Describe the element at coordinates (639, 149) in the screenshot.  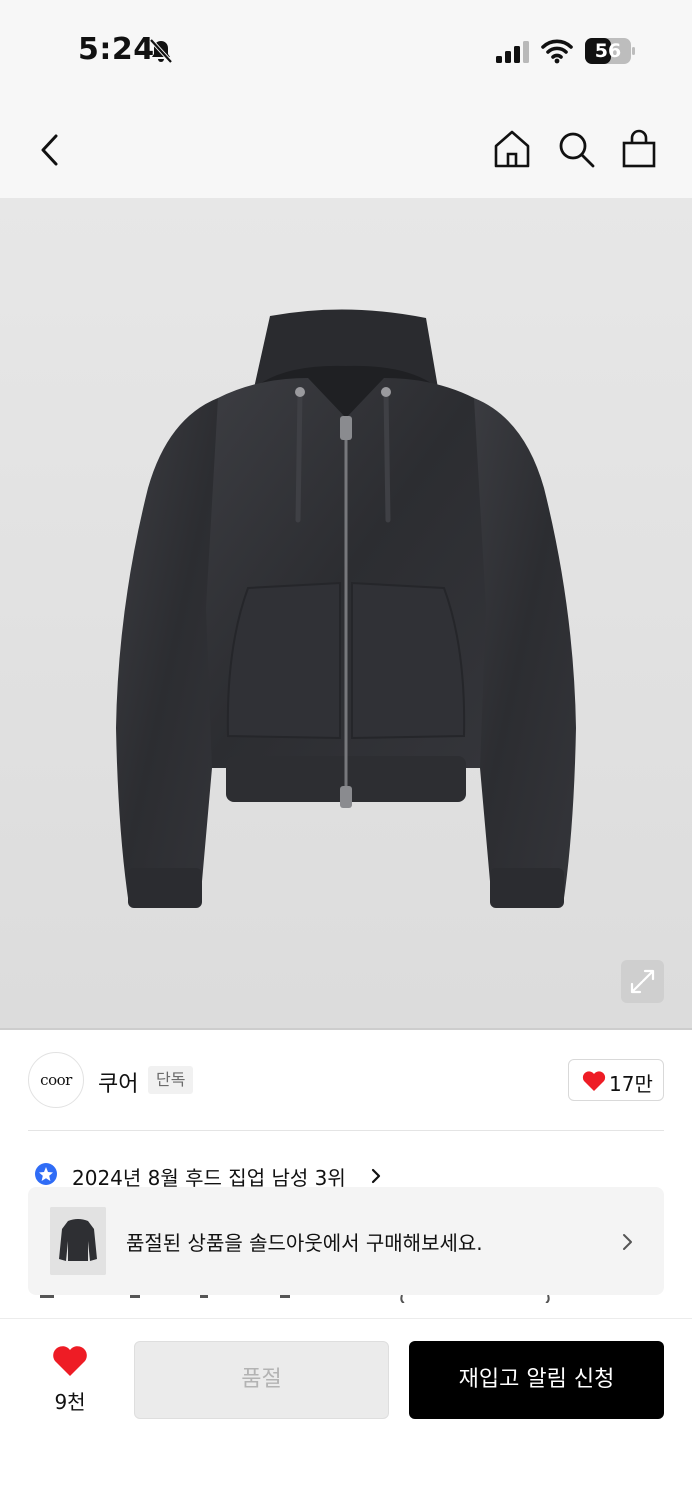
I see `bag-icon` at that location.